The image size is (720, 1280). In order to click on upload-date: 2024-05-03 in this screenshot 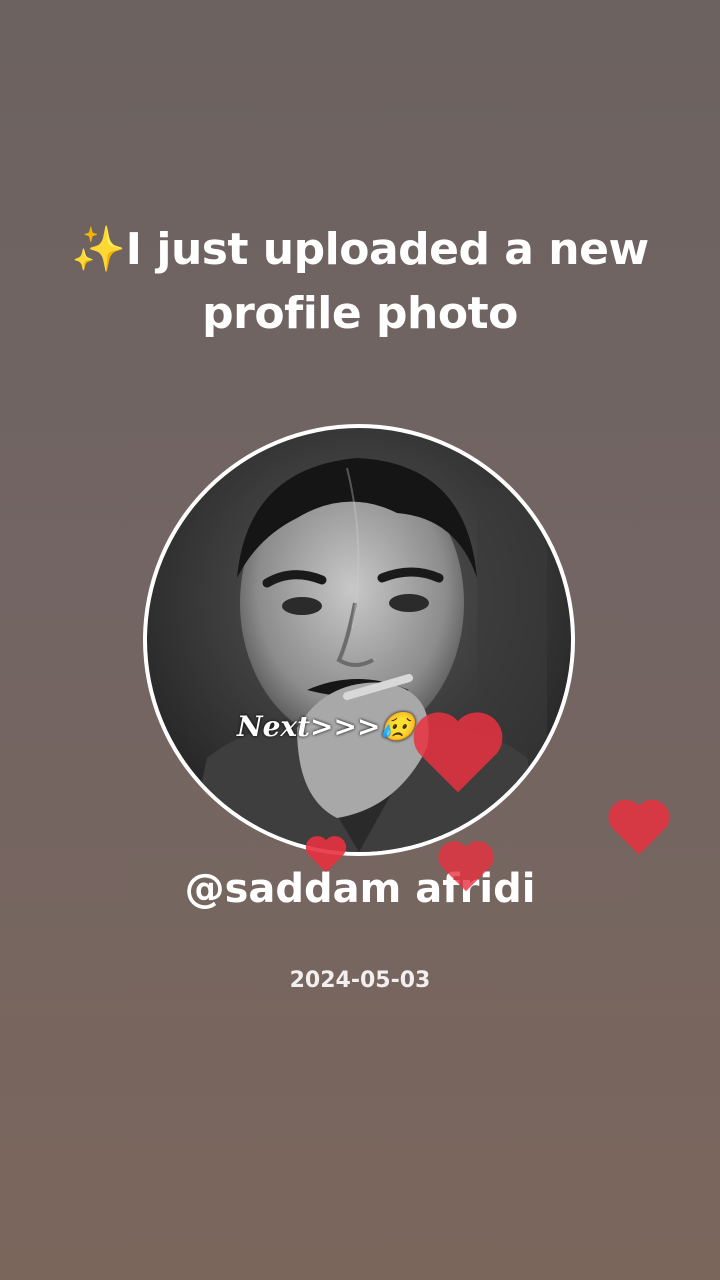, I will do `click(360, 980)`.